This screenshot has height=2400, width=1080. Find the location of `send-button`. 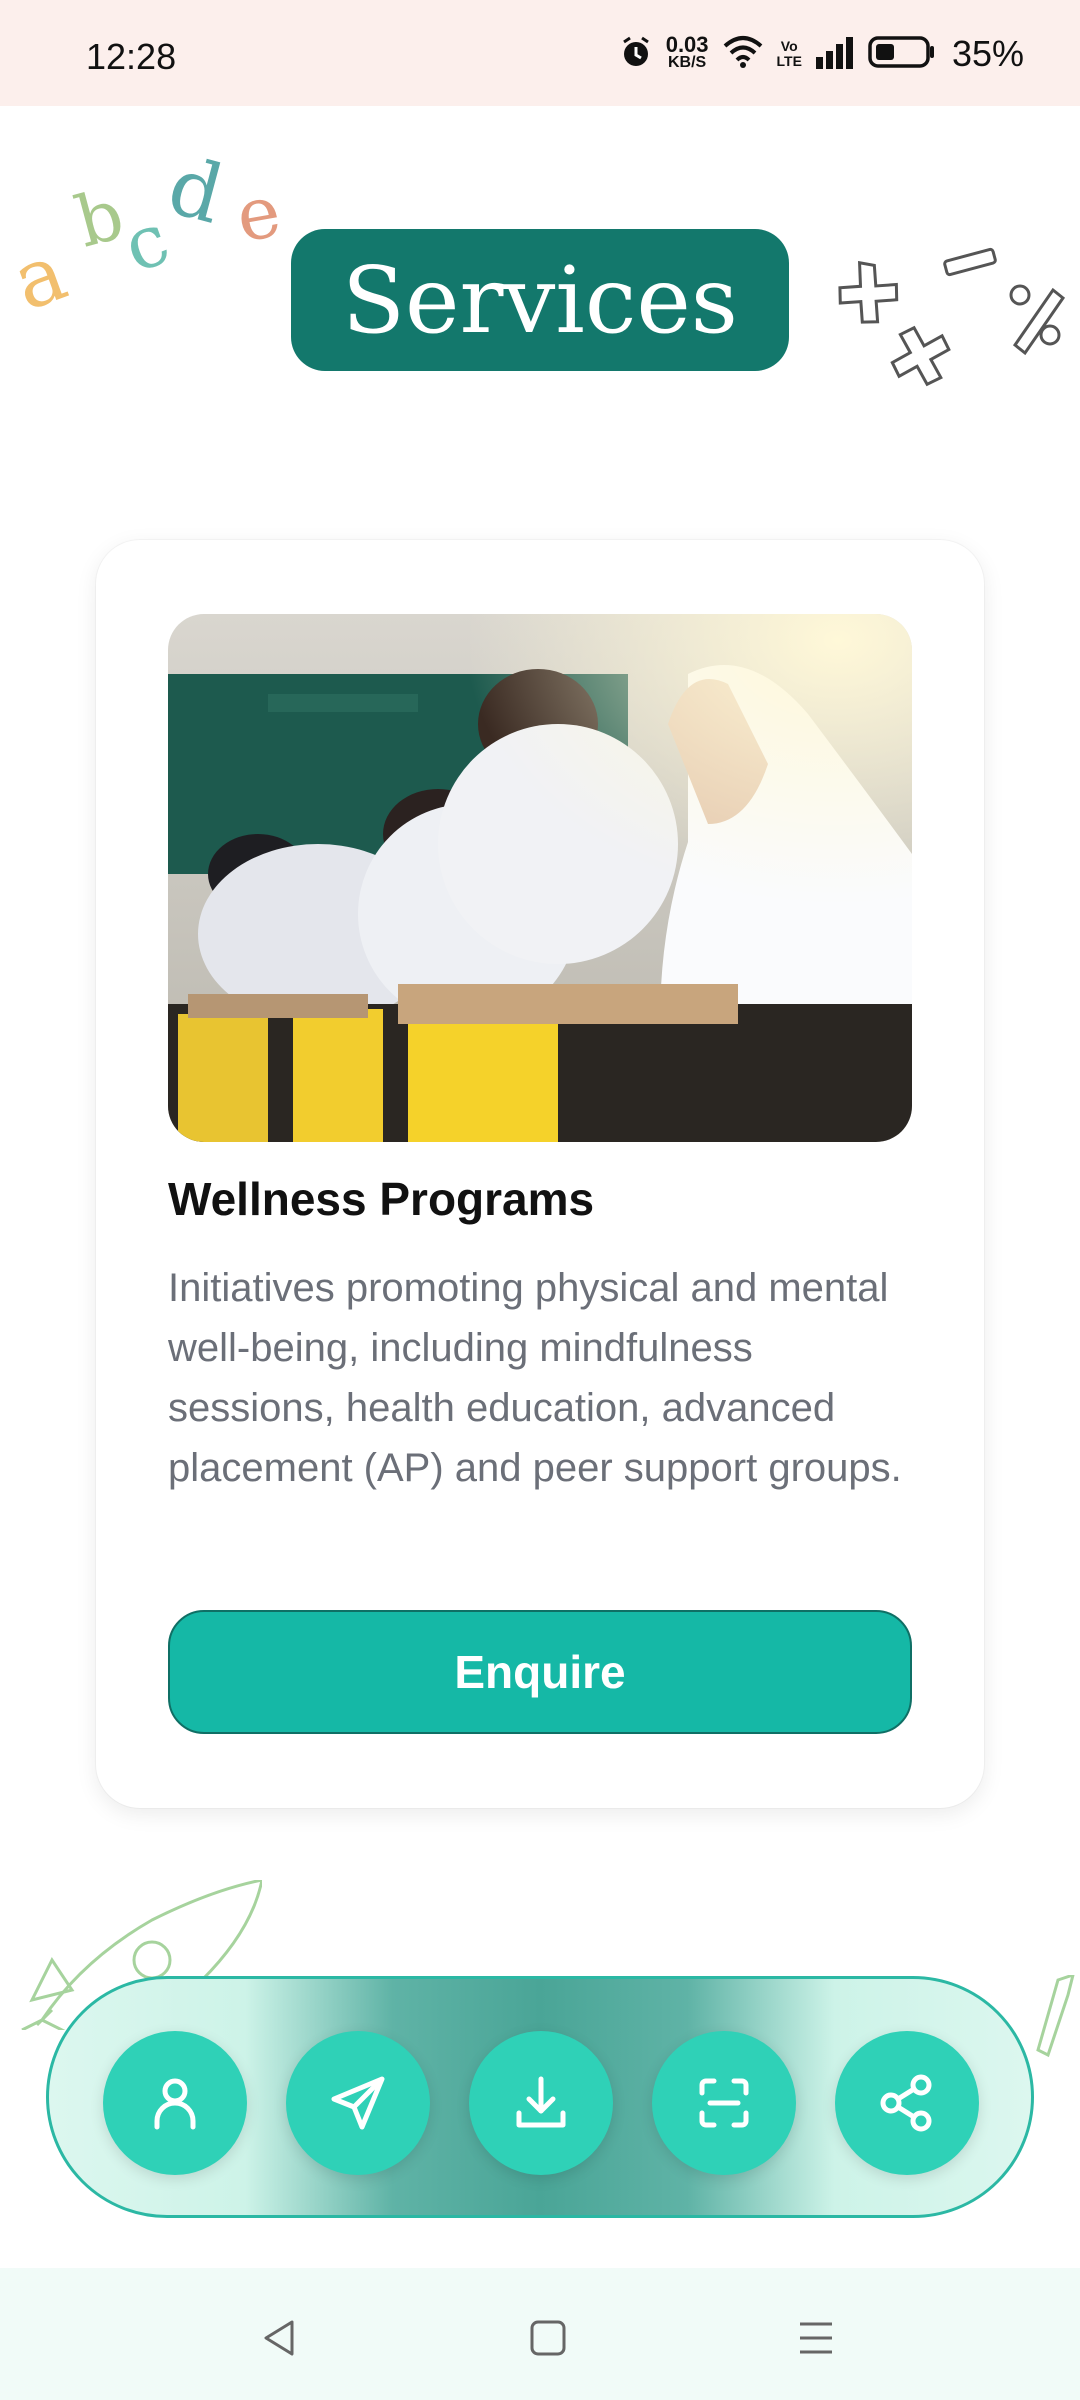

send-button is located at coordinates (358, 2103).